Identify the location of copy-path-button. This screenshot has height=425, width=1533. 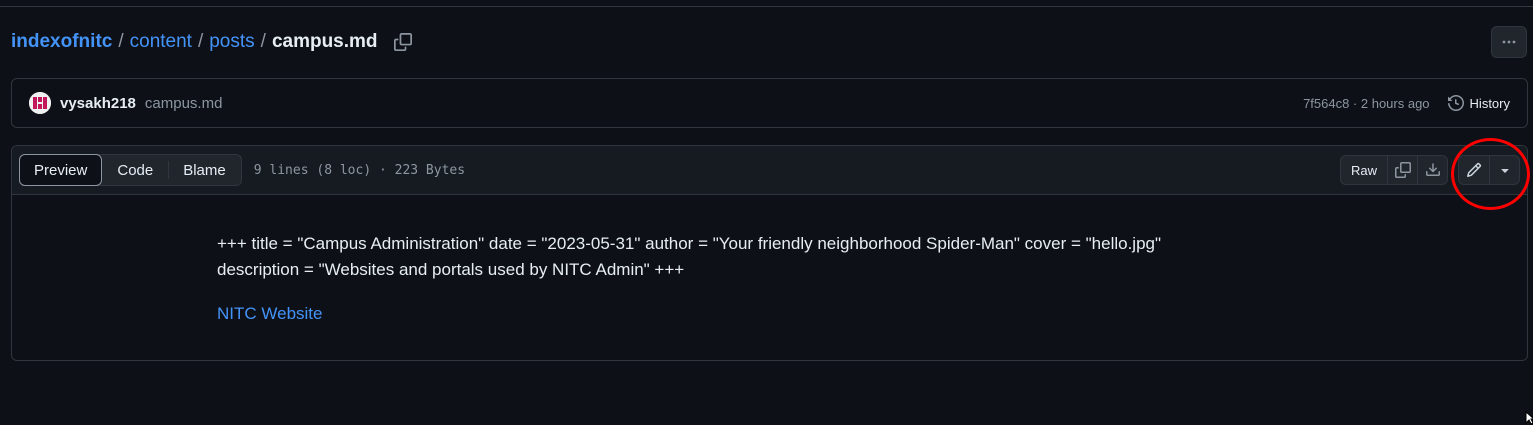
(403, 42).